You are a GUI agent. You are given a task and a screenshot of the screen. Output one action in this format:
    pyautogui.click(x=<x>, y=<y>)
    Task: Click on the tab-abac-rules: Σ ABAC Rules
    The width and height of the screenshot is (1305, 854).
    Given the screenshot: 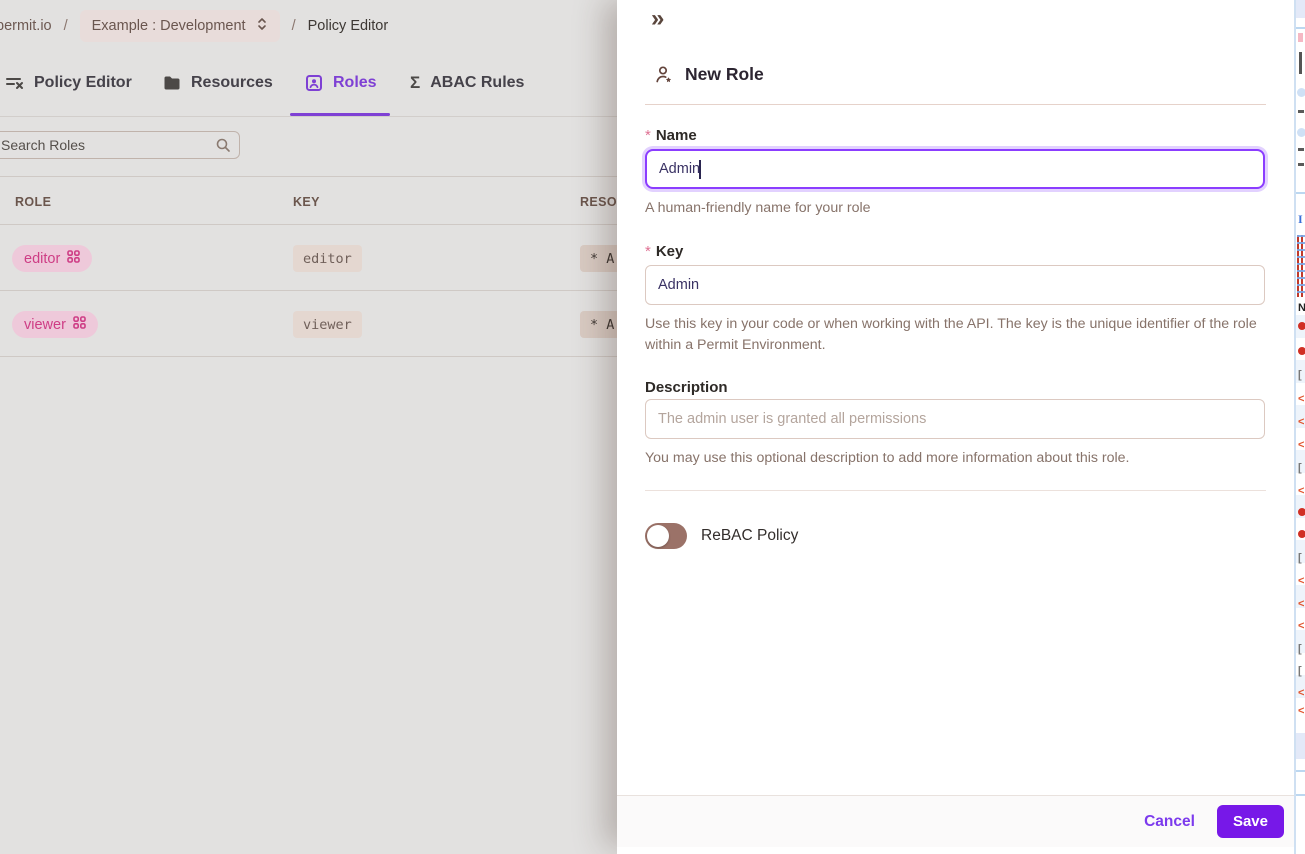 What is the action you would take?
    pyautogui.click(x=467, y=83)
    